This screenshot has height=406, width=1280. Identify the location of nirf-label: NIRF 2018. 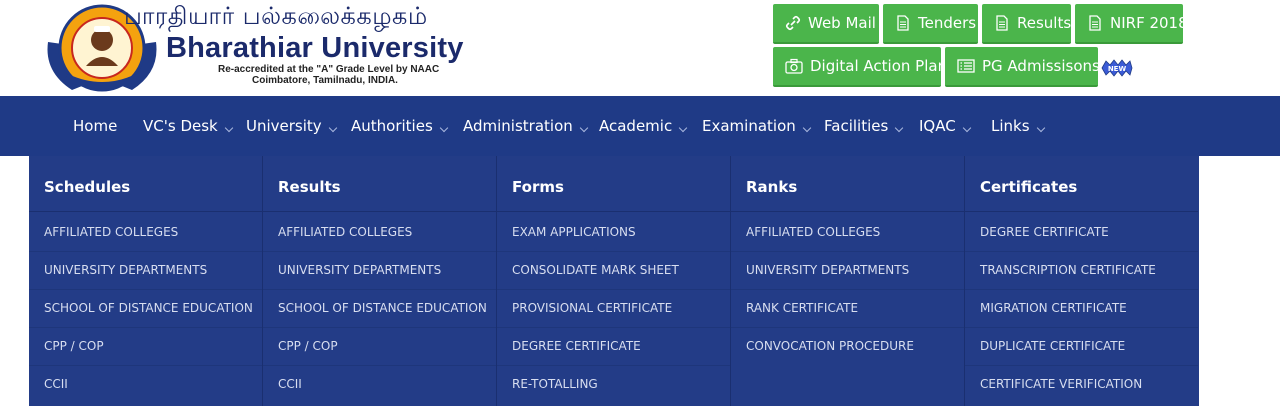
(1149, 23).